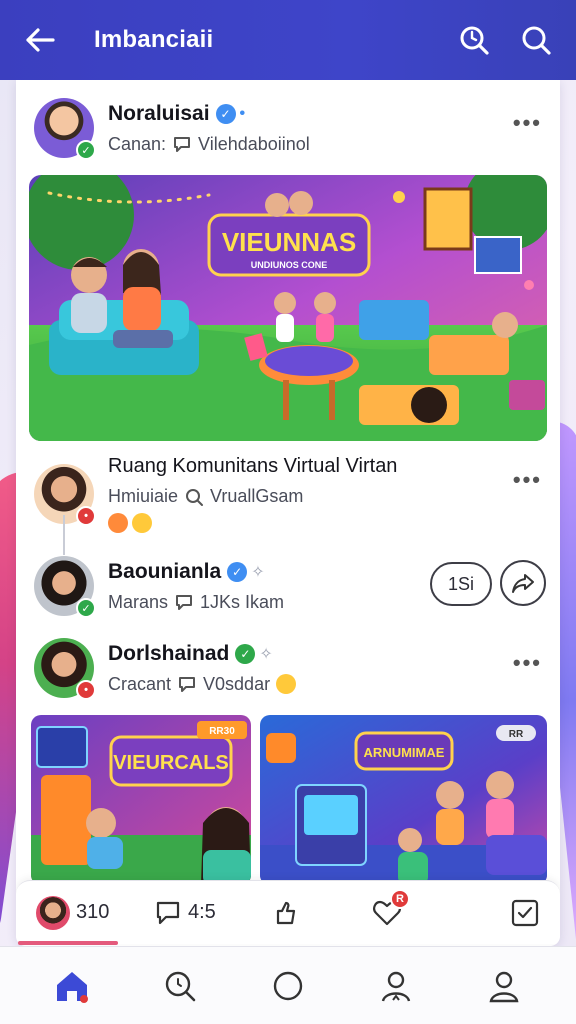 The width and height of the screenshot is (576, 1024). I want to click on post-action-bar: 310 4:5 R, so click(288, 912).